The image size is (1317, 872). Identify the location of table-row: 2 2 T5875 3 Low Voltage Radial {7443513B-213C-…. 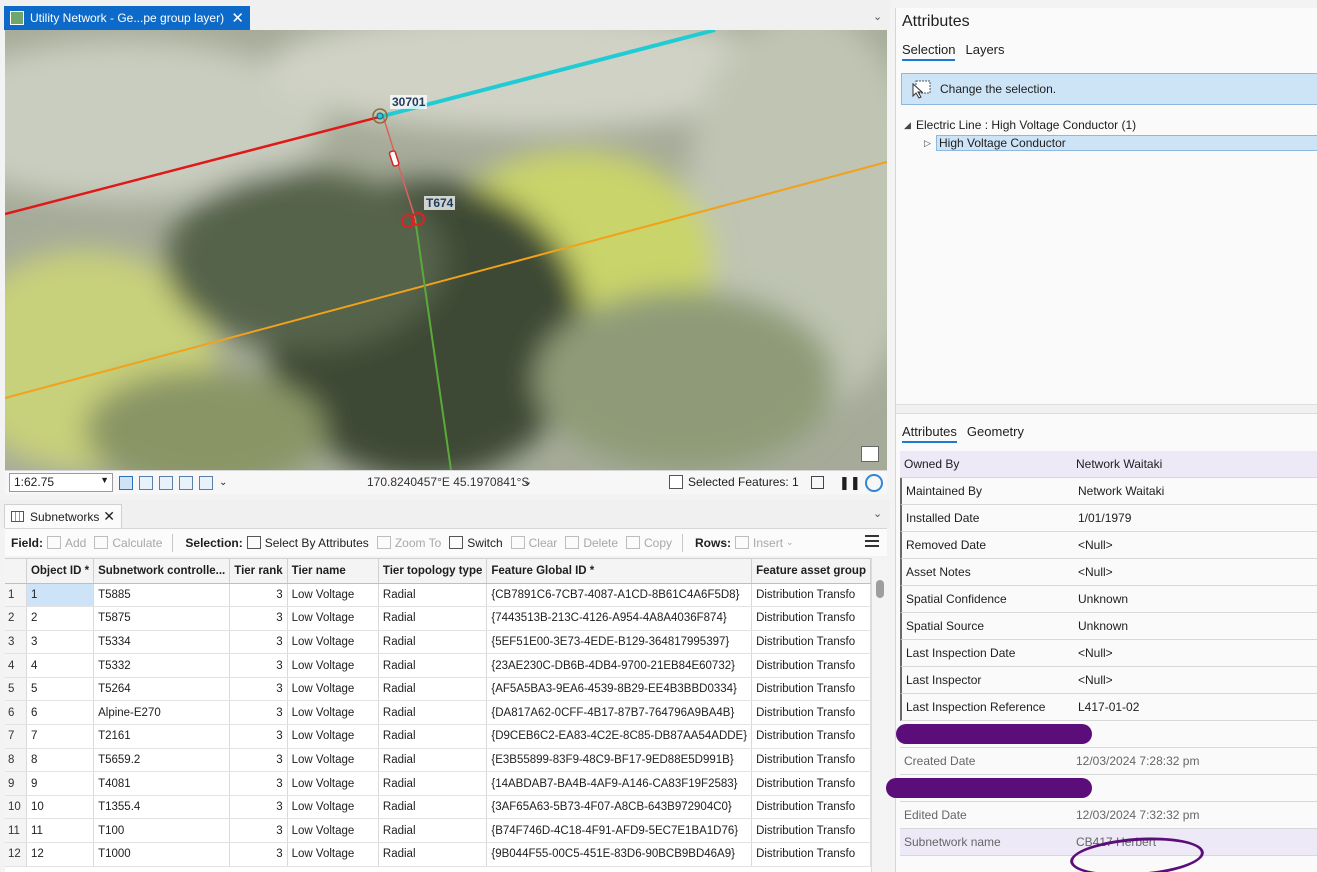
(438, 618).